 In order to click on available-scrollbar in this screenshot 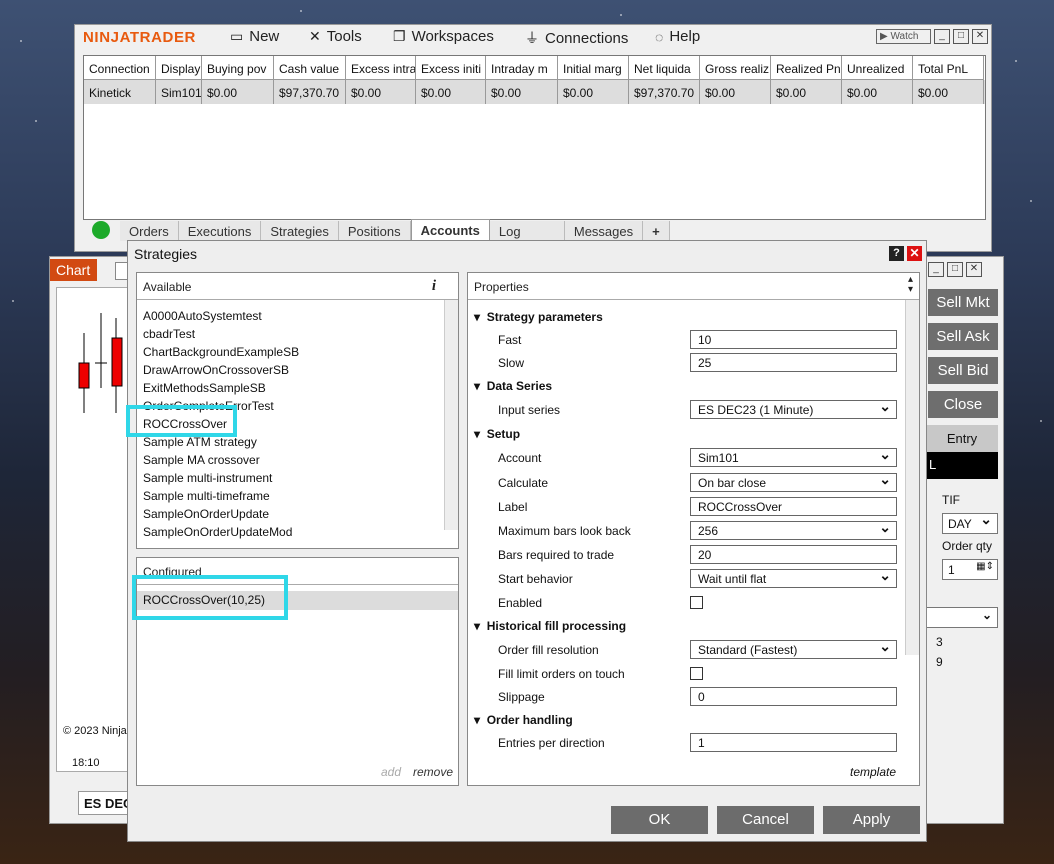, I will do `click(451, 415)`.